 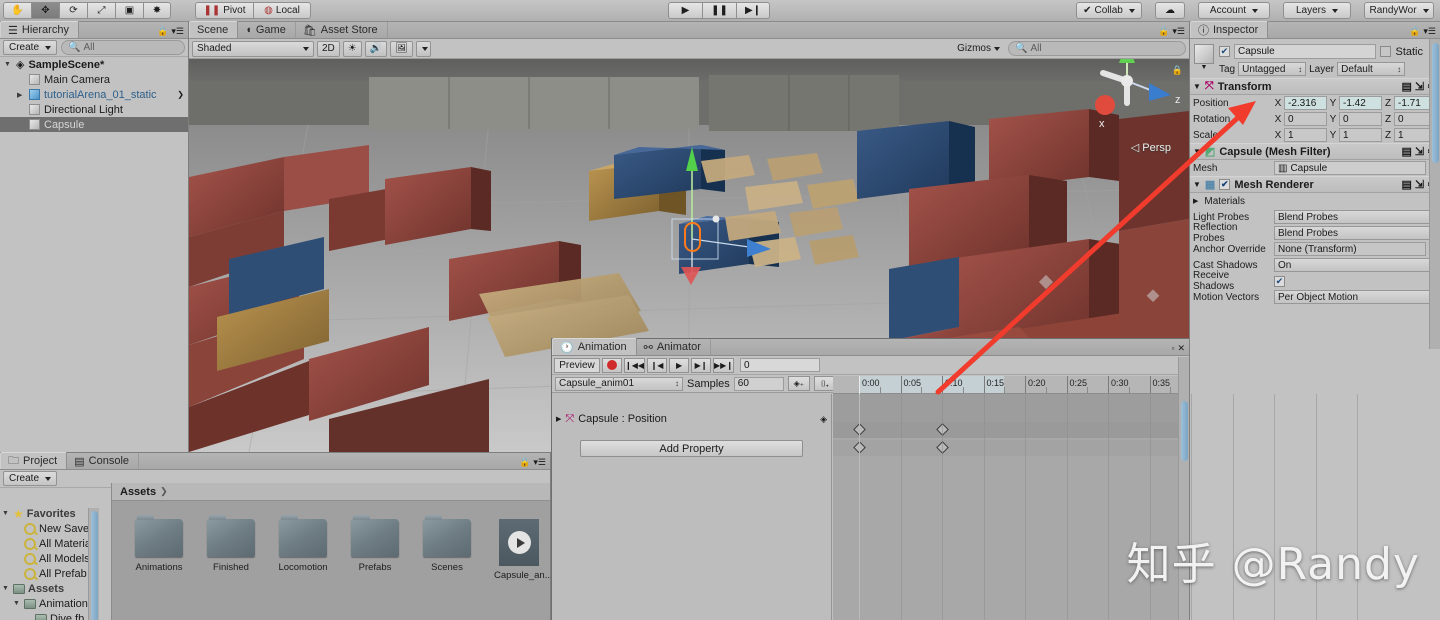 What do you see at coordinates (129, 10) in the screenshot?
I see `rect-tool: ▣` at bounding box center [129, 10].